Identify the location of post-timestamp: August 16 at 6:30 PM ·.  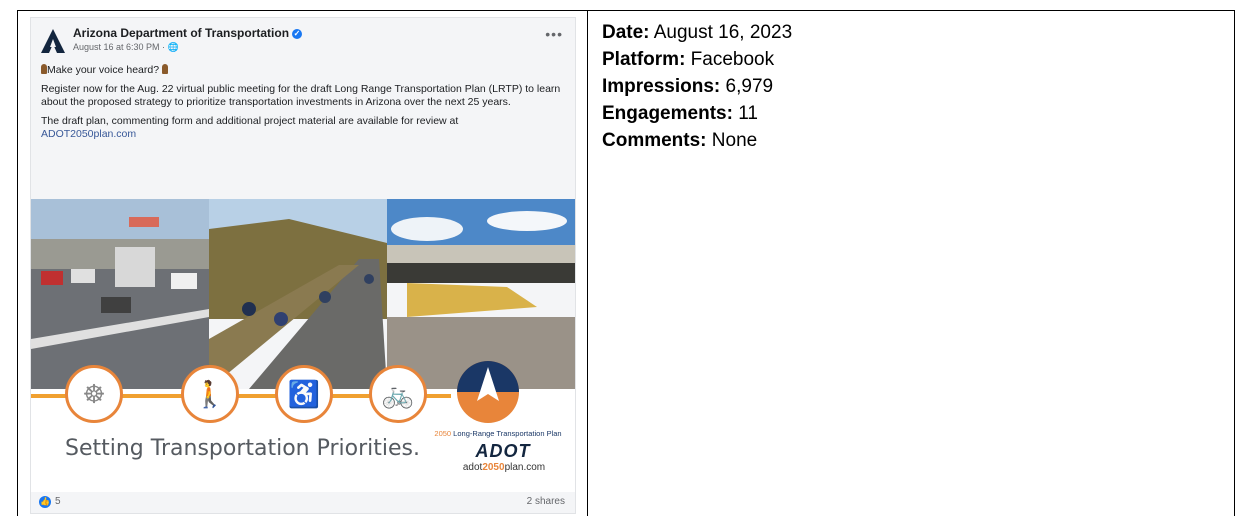
(120, 47).